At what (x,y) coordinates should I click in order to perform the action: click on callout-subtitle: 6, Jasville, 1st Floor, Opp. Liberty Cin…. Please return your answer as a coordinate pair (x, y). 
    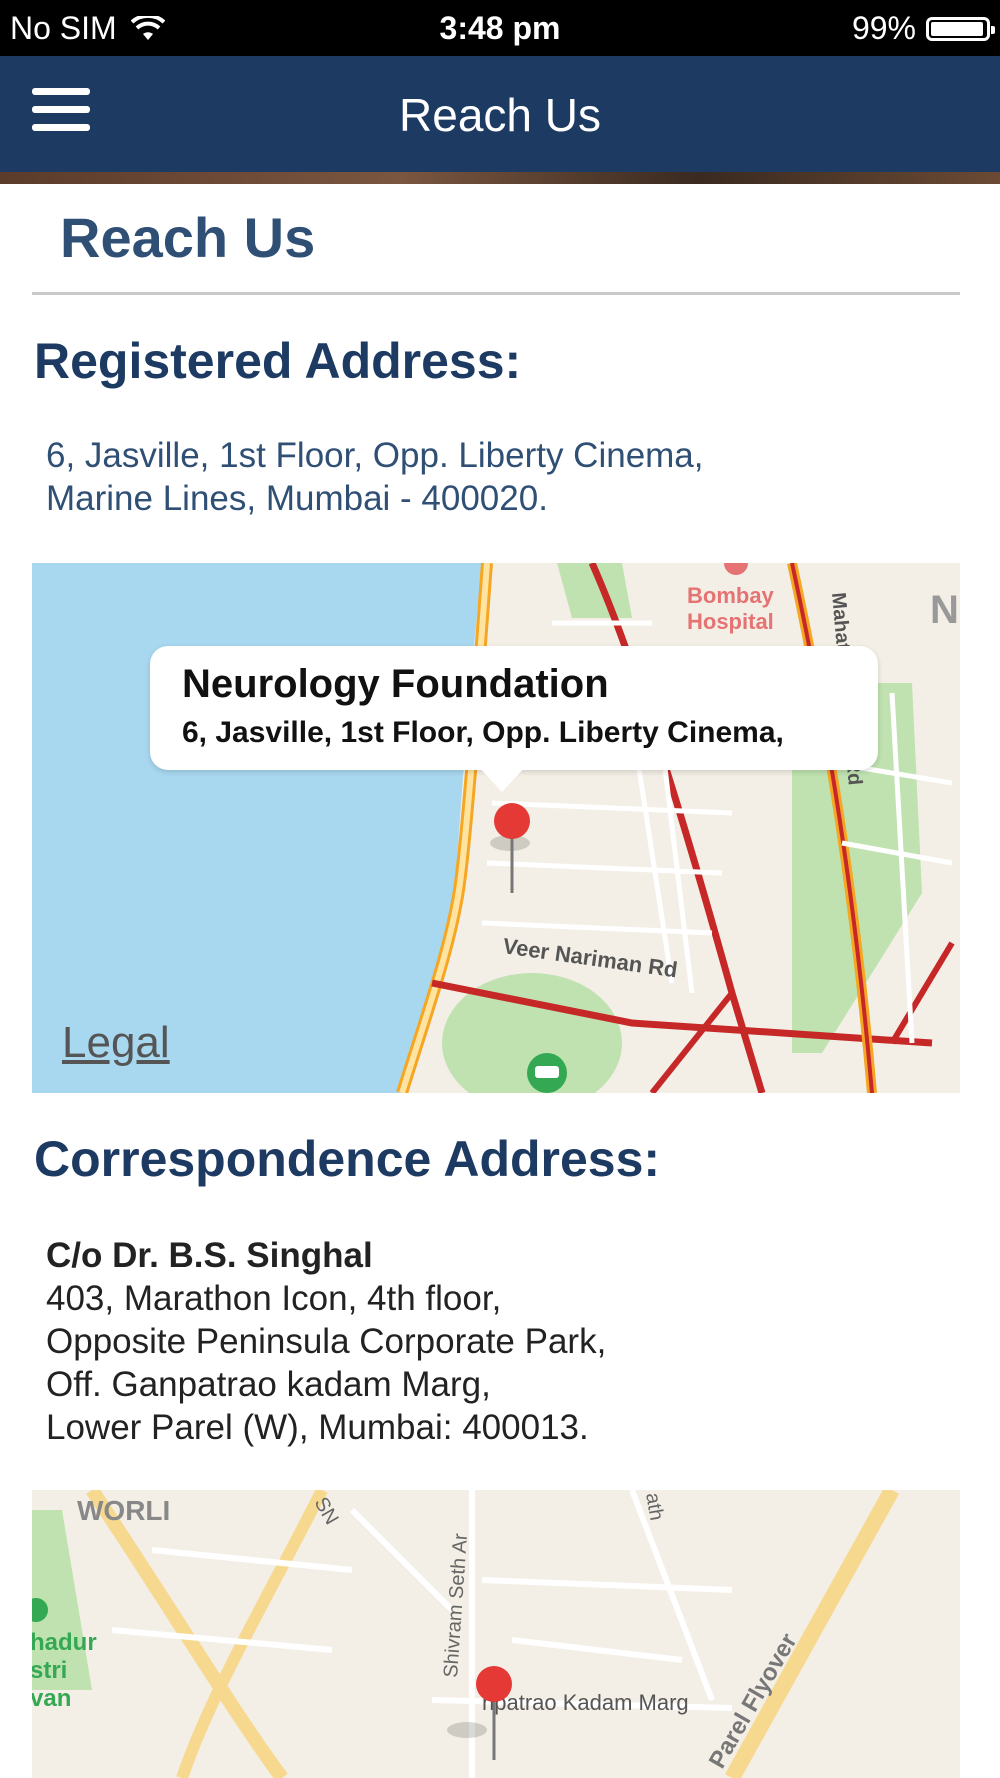
    Looking at the image, I should click on (483, 732).